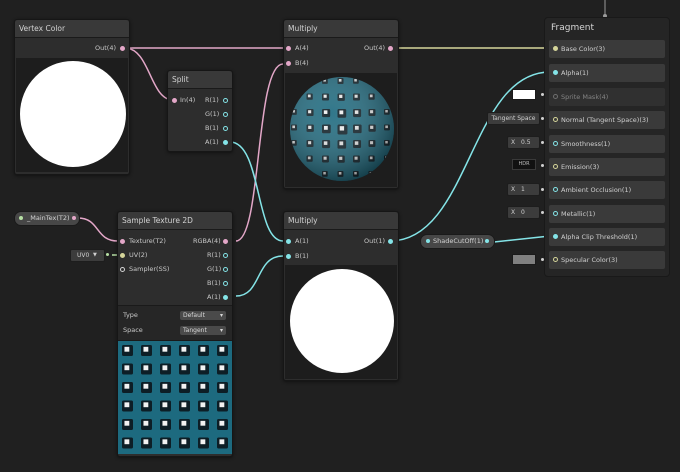 The image size is (680, 472). I want to click on metallic-port, so click(555, 213).